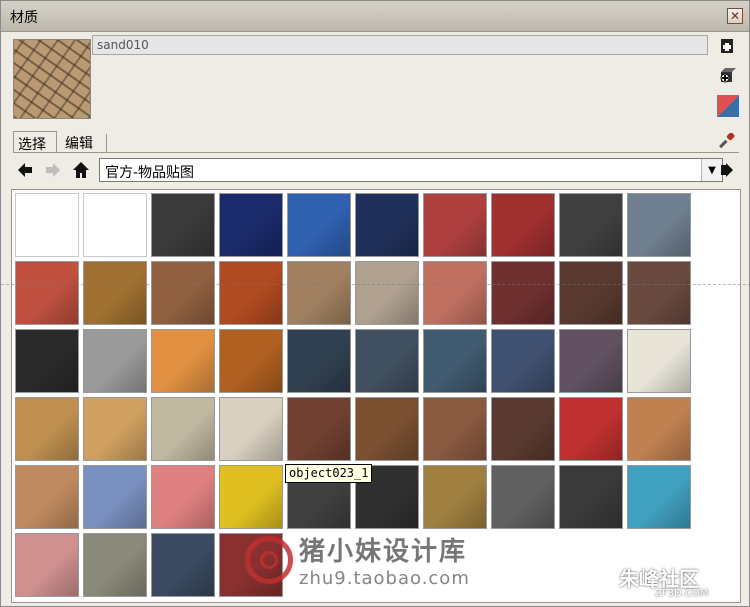 The image size is (750, 607). I want to click on watermark-logo-icon, so click(269, 560).